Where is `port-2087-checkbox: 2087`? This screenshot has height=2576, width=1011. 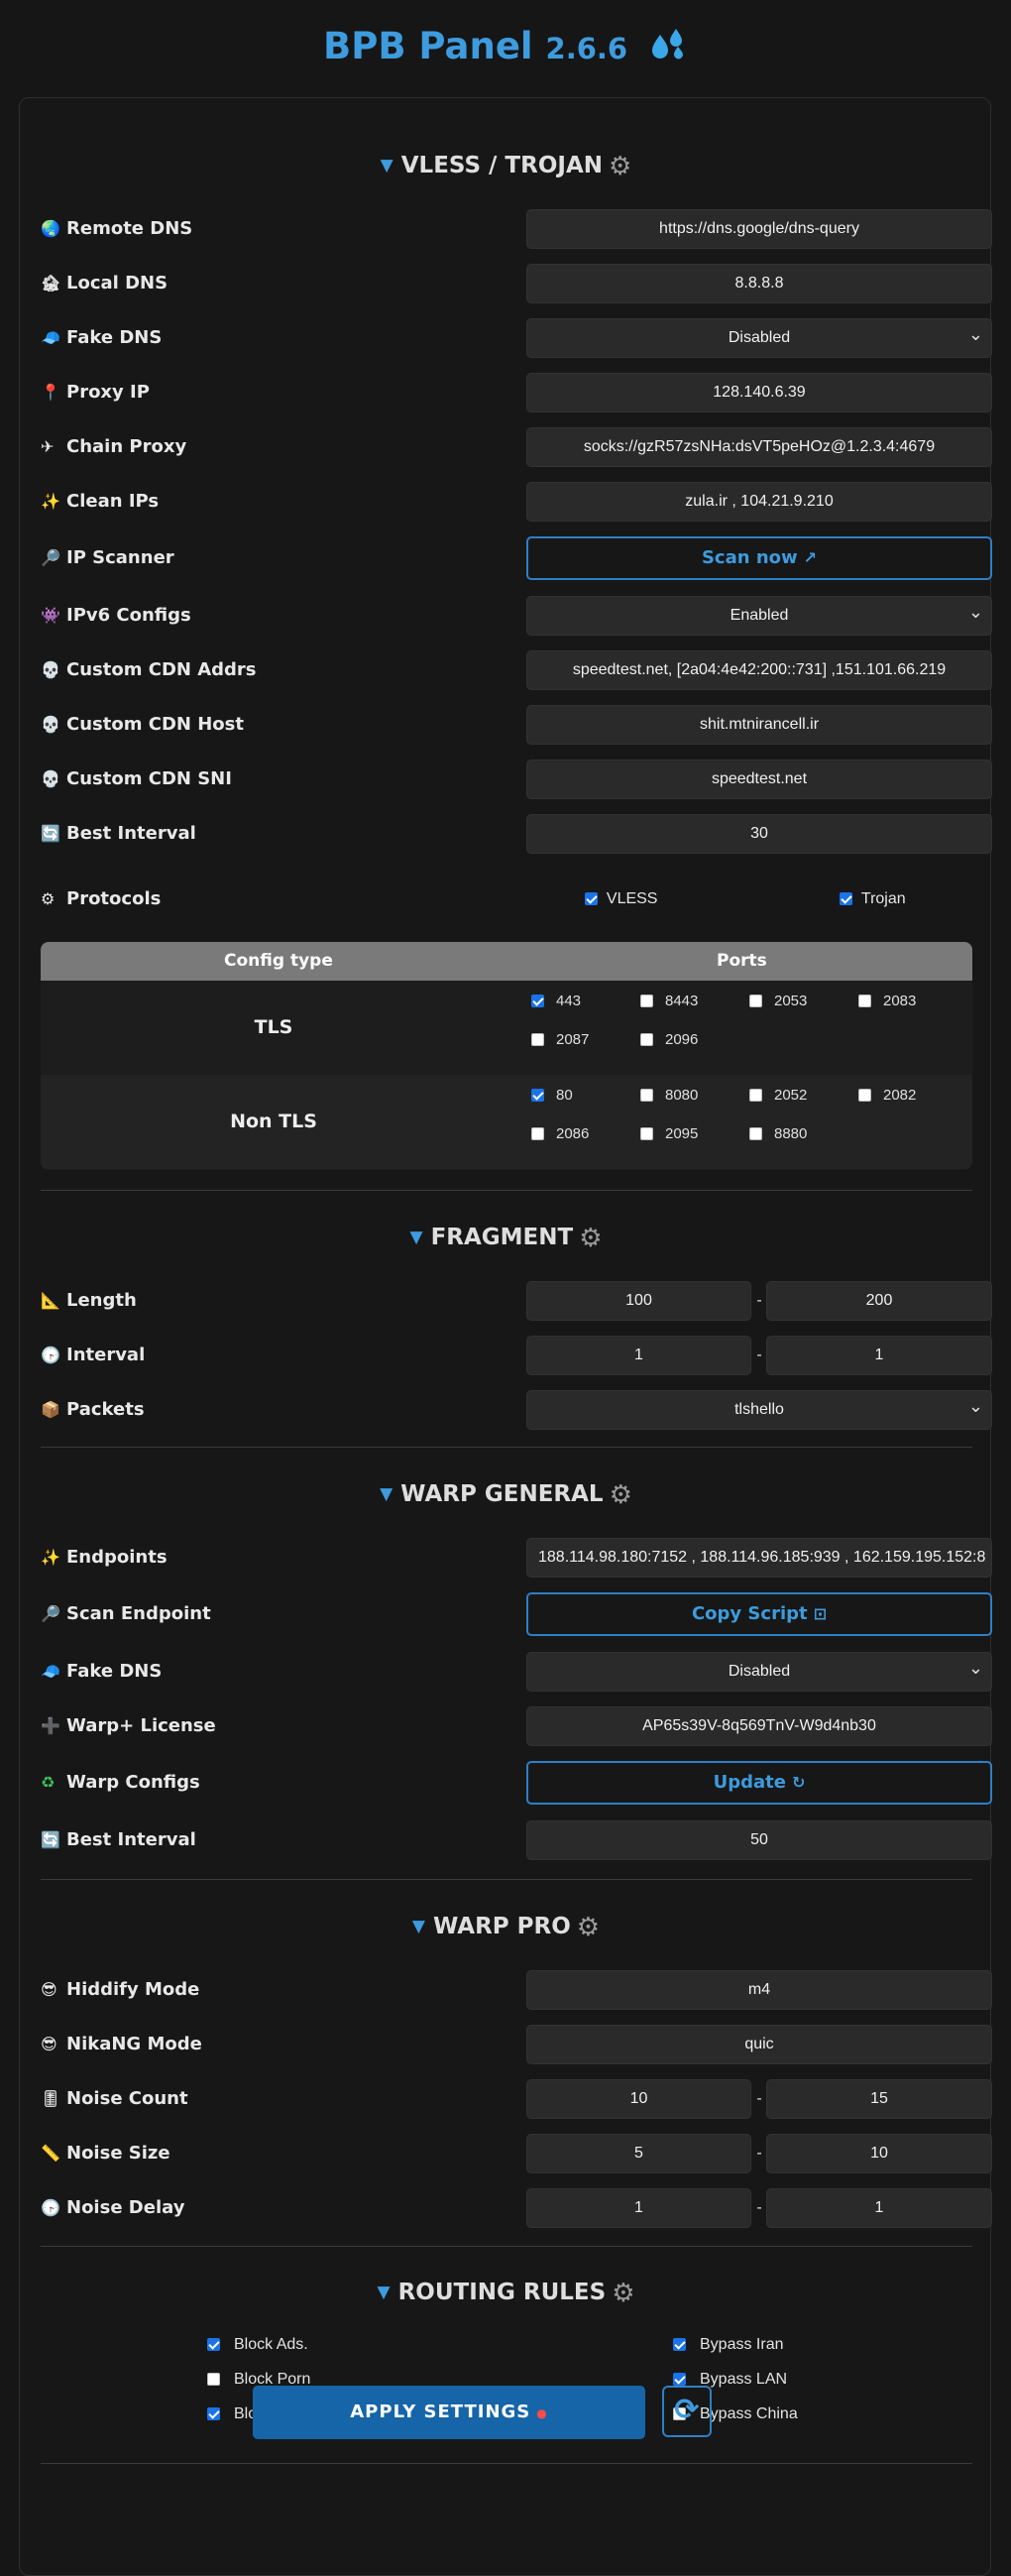
port-2087-checkbox: 2087 is located at coordinates (560, 1039).